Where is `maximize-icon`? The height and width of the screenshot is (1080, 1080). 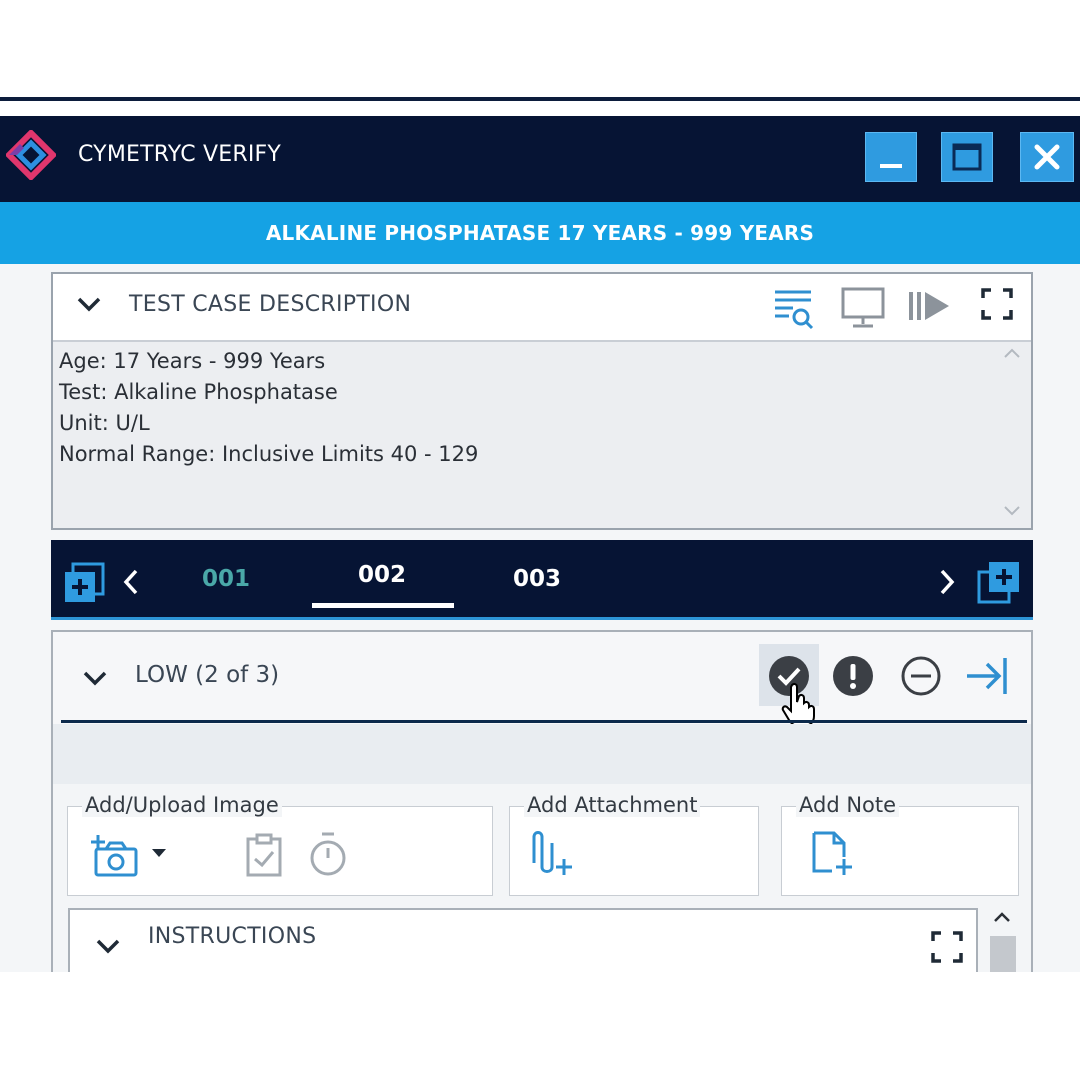 maximize-icon is located at coordinates (967, 157).